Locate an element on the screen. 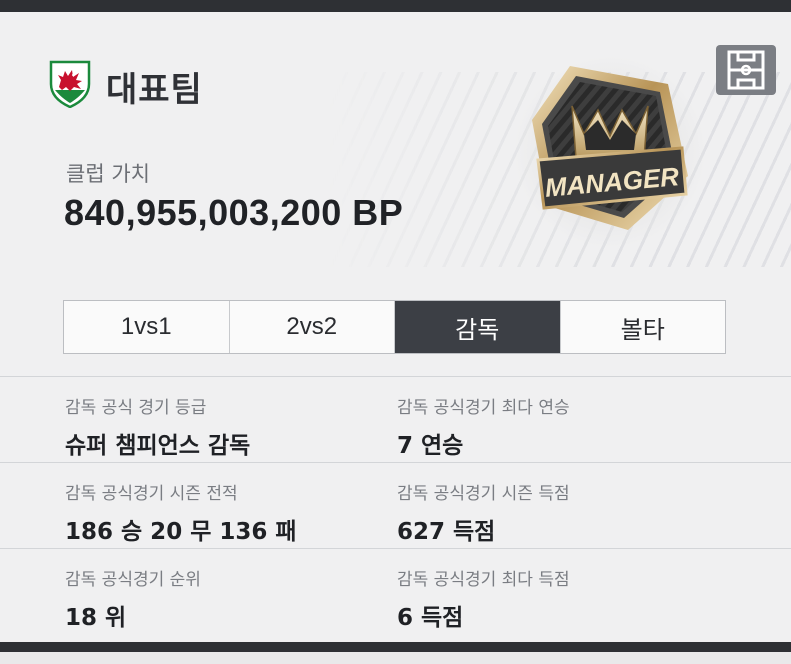  stat-most-goals: 감독 공식경기 최다 득점 6 득점 is located at coordinates (483, 590).